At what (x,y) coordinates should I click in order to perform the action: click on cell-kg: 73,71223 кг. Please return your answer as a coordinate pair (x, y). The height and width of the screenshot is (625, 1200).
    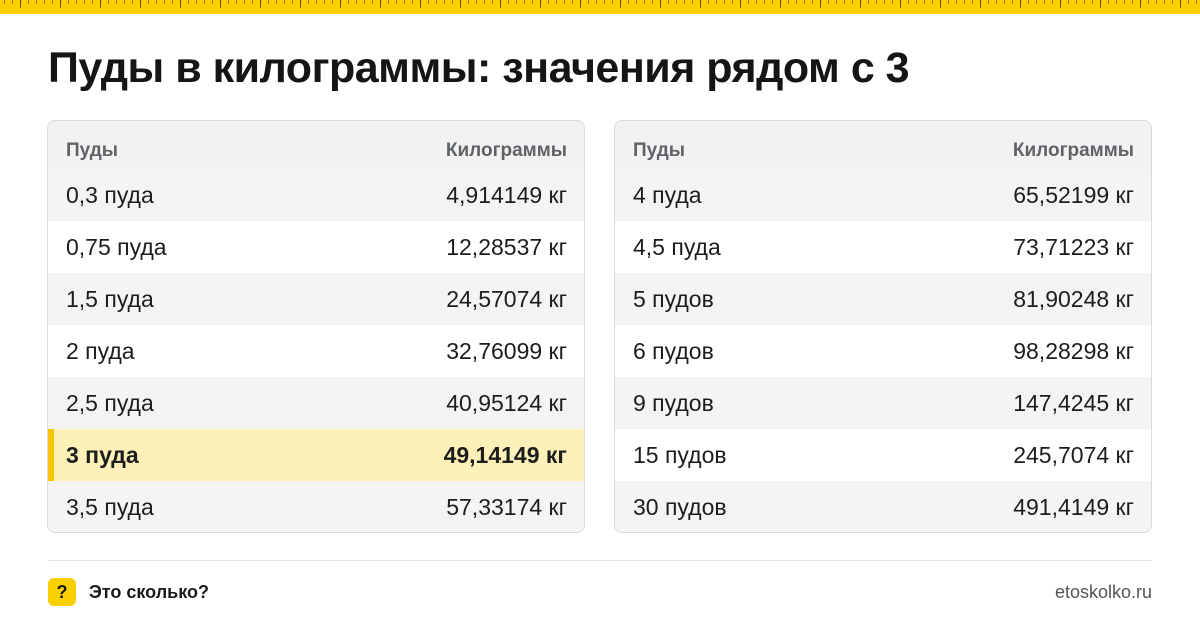
    Looking at the image, I should click on (1073, 246).